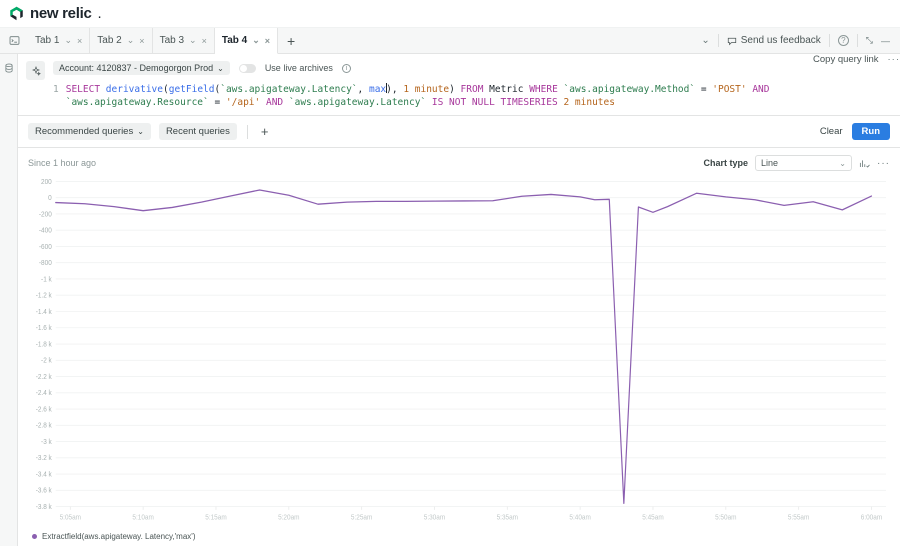 Image resolution: width=900 pixels, height=546 pixels. What do you see at coordinates (62, 163) in the screenshot?
I see `time-range-label: Since 1 hour ago` at bounding box center [62, 163].